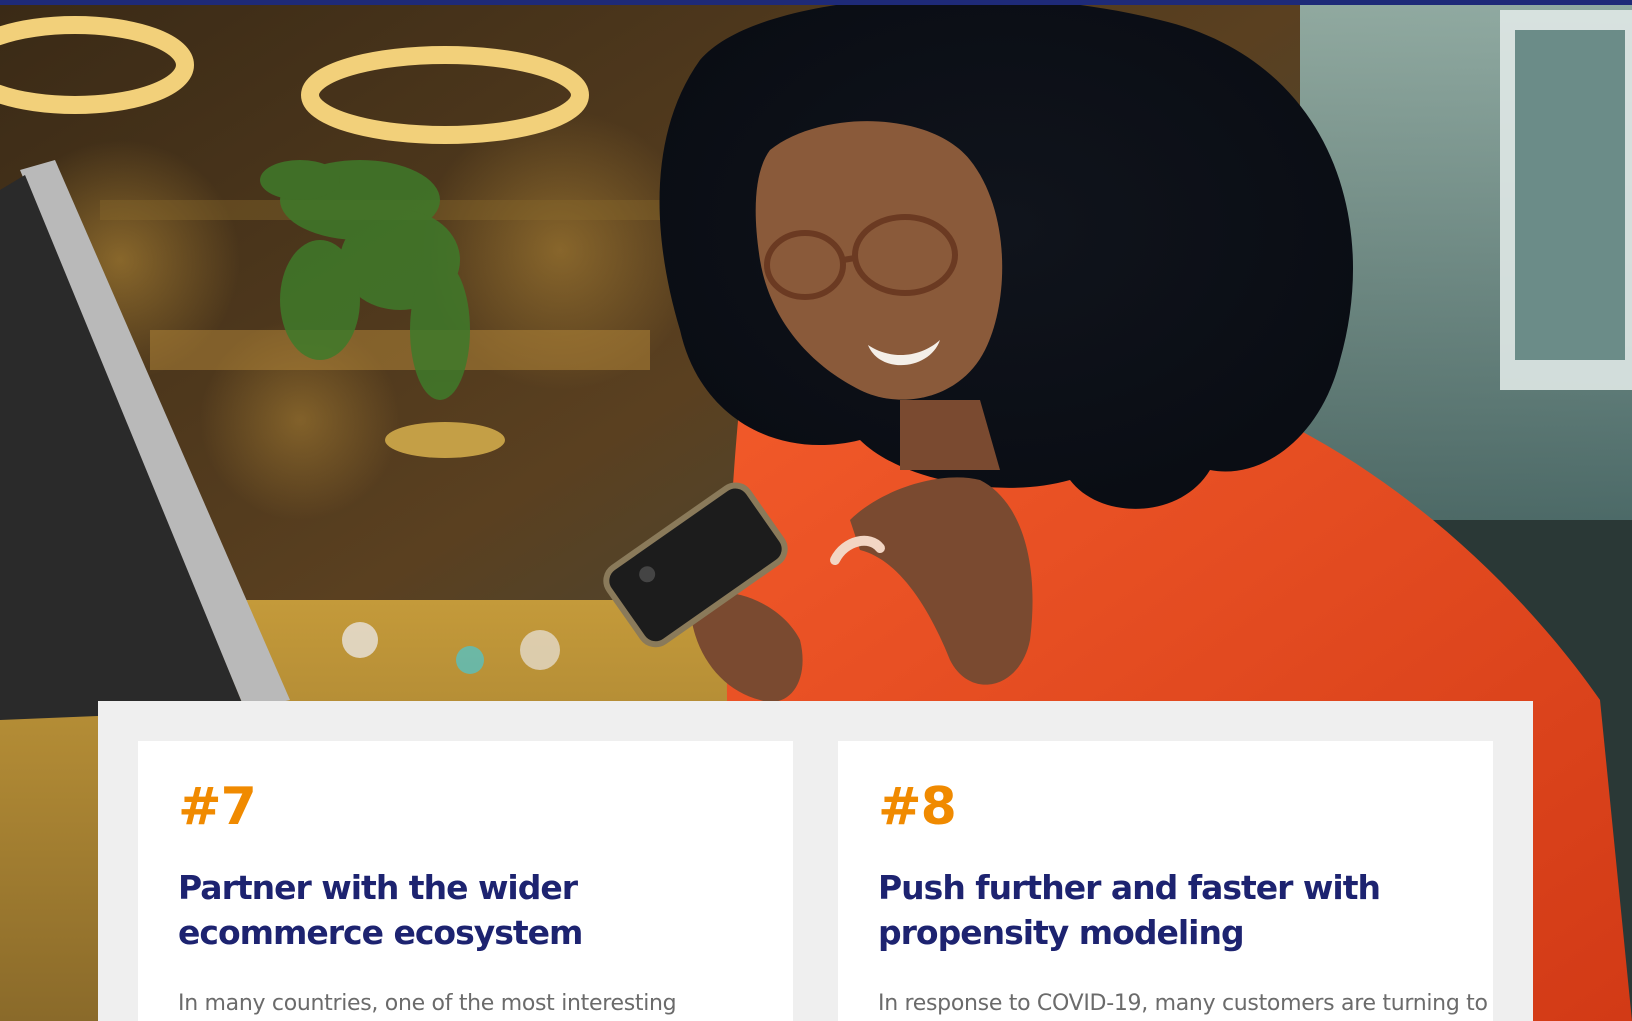 The width and height of the screenshot is (1632, 1021). What do you see at coordinates (816, 2) in the screenshot?
I see `top-accent-bar` at bounding box center [816, 2].